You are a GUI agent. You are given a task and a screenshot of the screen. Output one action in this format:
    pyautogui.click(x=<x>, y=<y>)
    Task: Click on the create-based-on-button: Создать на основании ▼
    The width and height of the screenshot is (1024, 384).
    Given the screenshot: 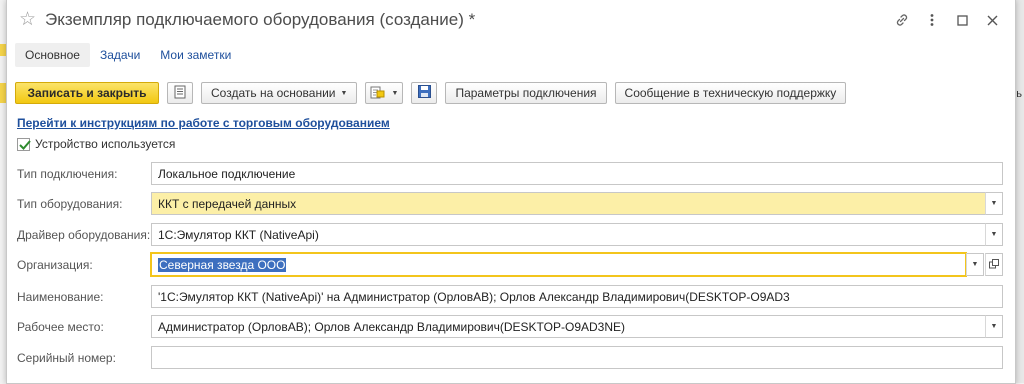 What is the action you would take?
    pyautogui.click(x=279, y=93)
    